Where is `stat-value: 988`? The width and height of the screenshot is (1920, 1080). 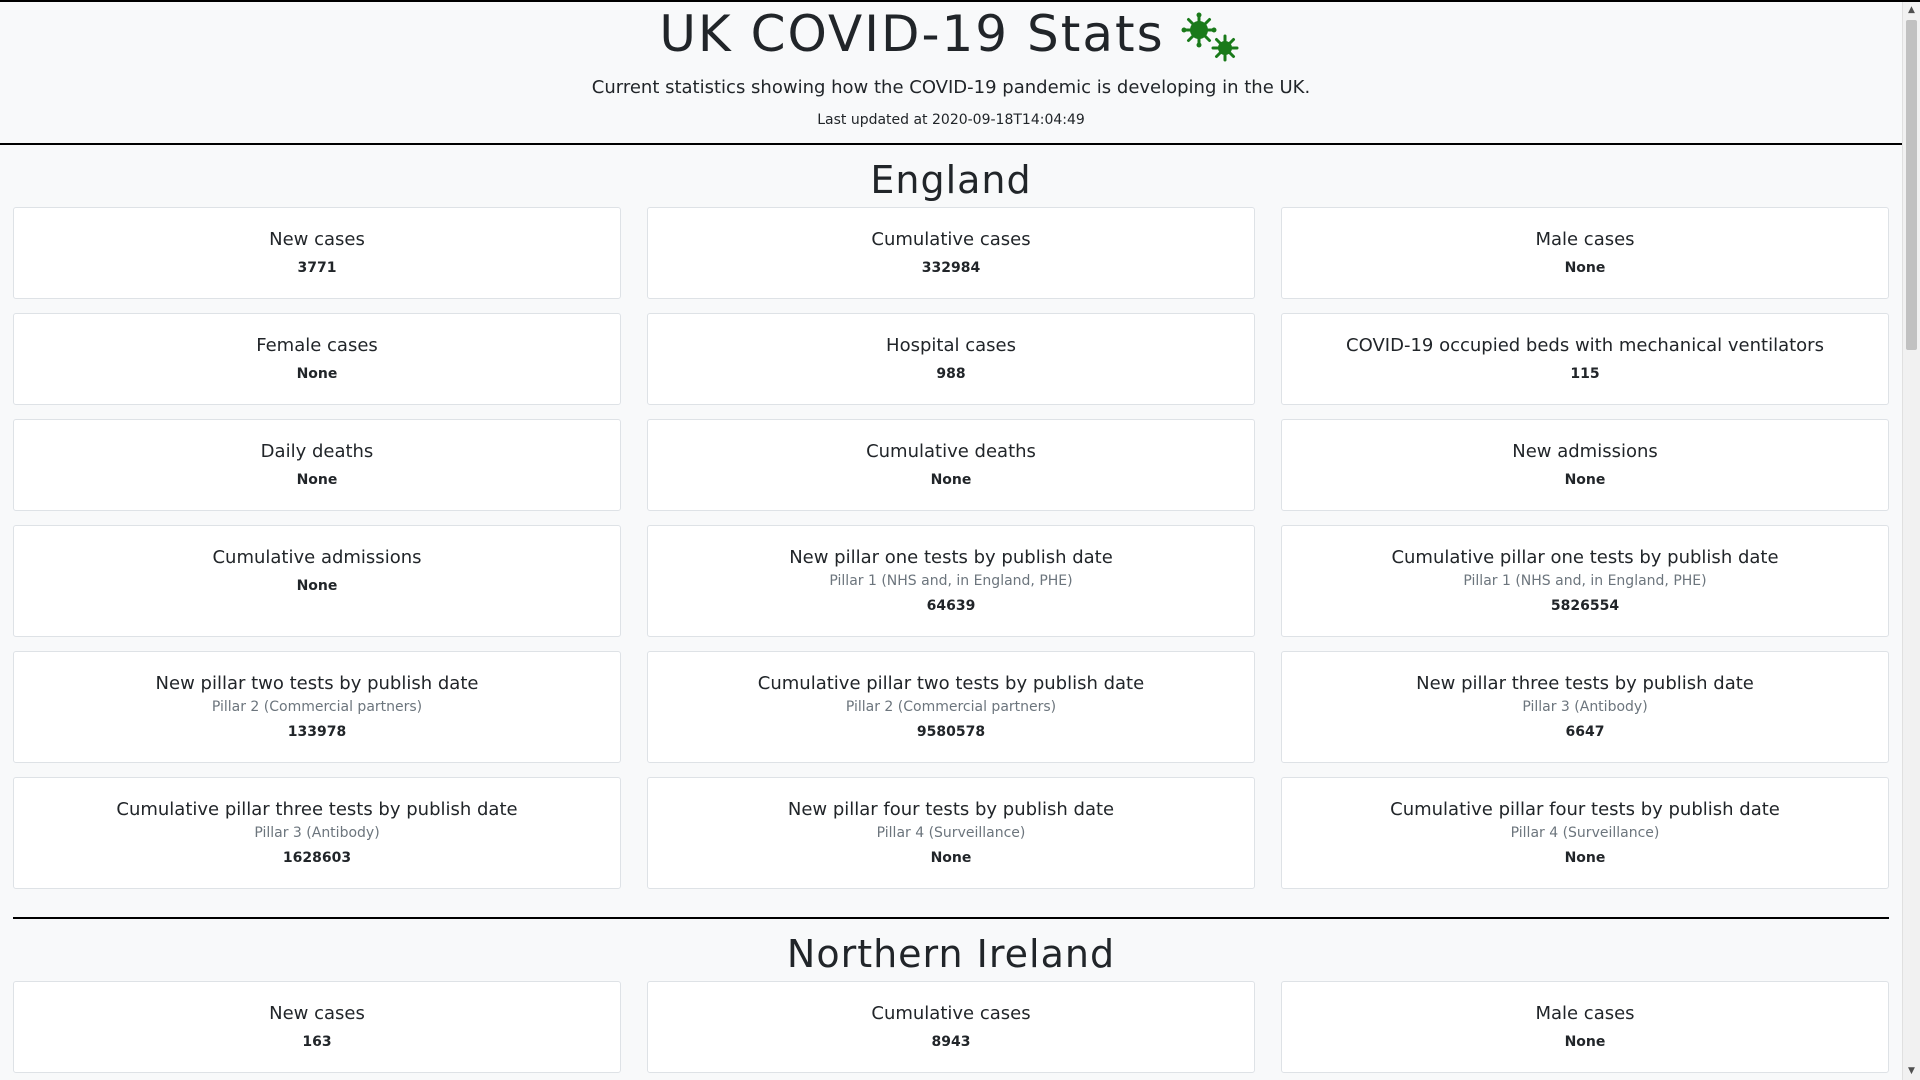
stat-value: 988 is located at coordinates (951, 374).